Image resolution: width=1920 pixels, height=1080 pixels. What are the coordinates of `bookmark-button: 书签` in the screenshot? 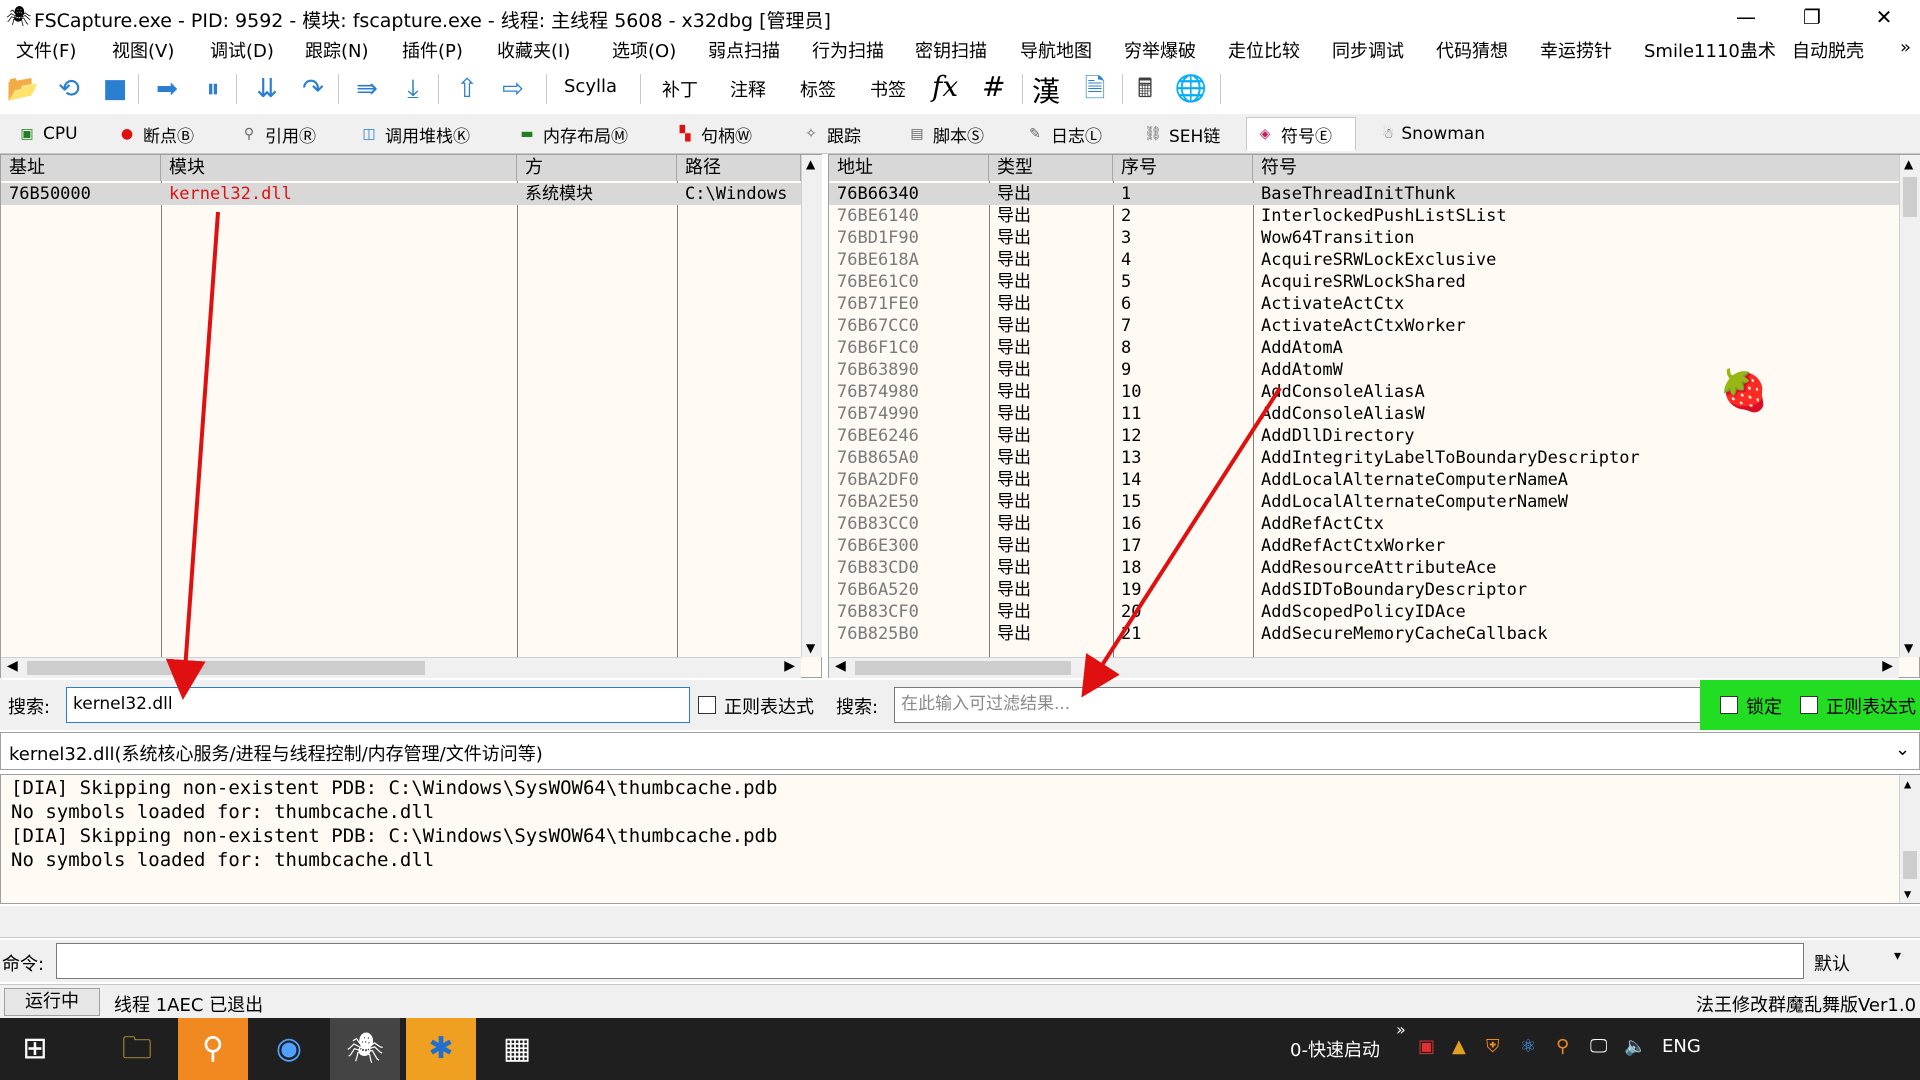 It's located at (888, 89).